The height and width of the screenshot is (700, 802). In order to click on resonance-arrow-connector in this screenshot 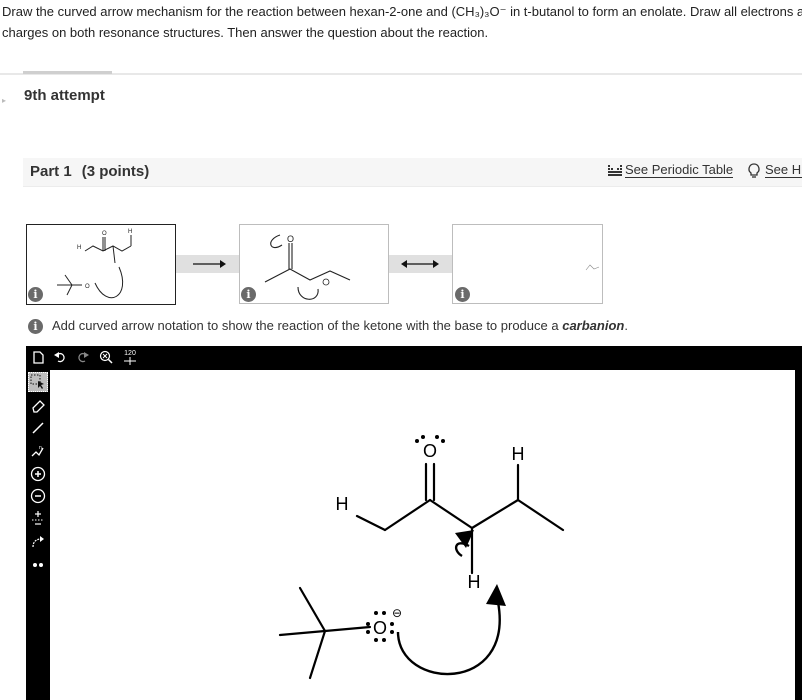, I will do `click(420, 264)`.